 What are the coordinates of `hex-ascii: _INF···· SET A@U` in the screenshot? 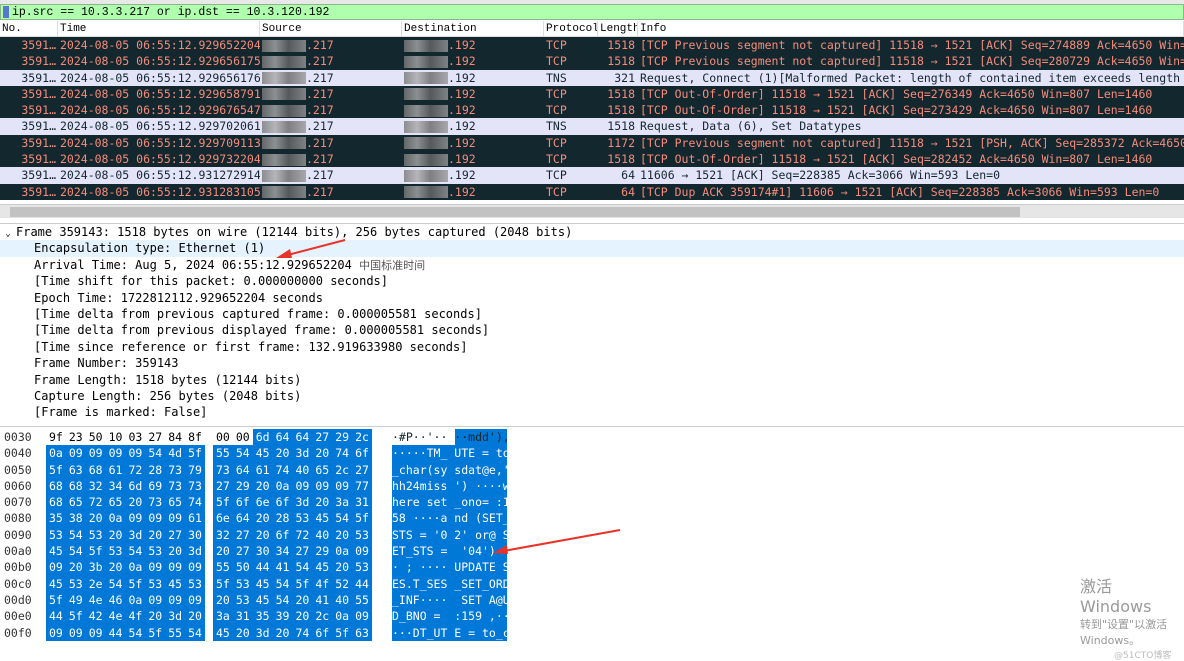 It's located at (449, 600).